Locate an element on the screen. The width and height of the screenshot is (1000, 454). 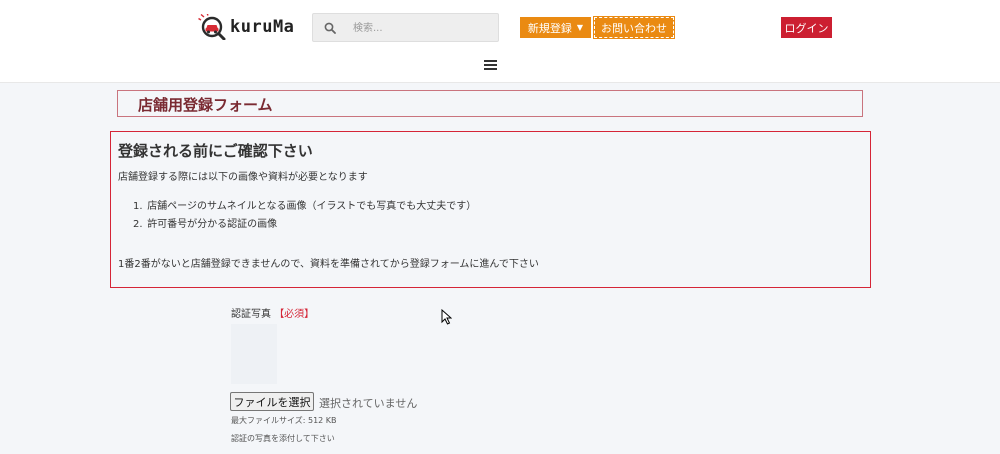
mouse-cursor-icon is located at coordinates (446, 317).